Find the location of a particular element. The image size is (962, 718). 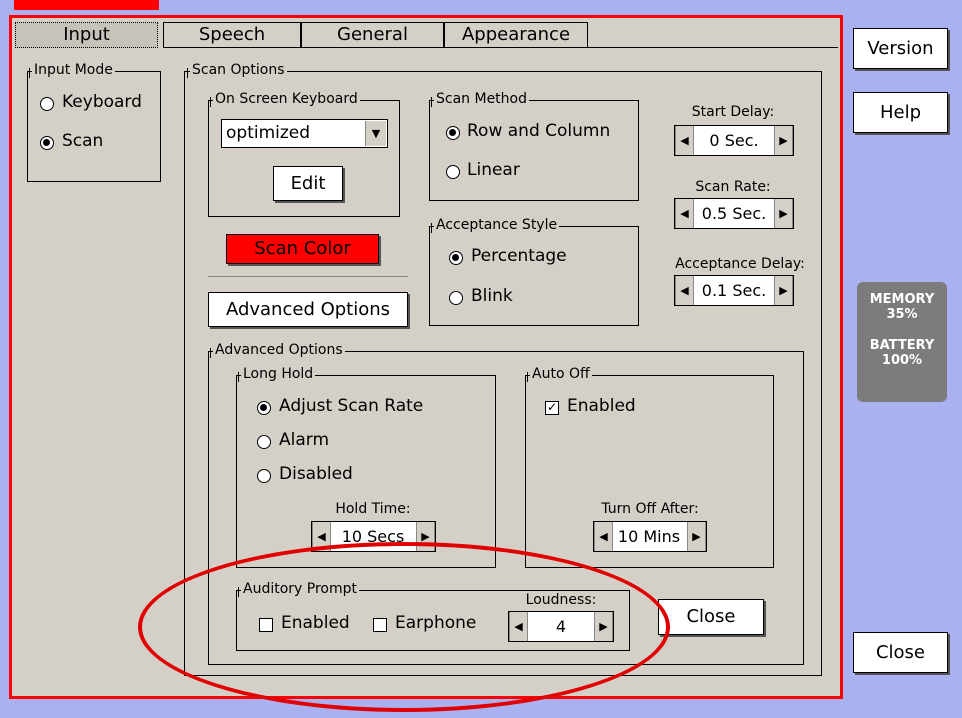

acceptance-delay-value: 0.1 Sec. is located at coordinates (734, 290).